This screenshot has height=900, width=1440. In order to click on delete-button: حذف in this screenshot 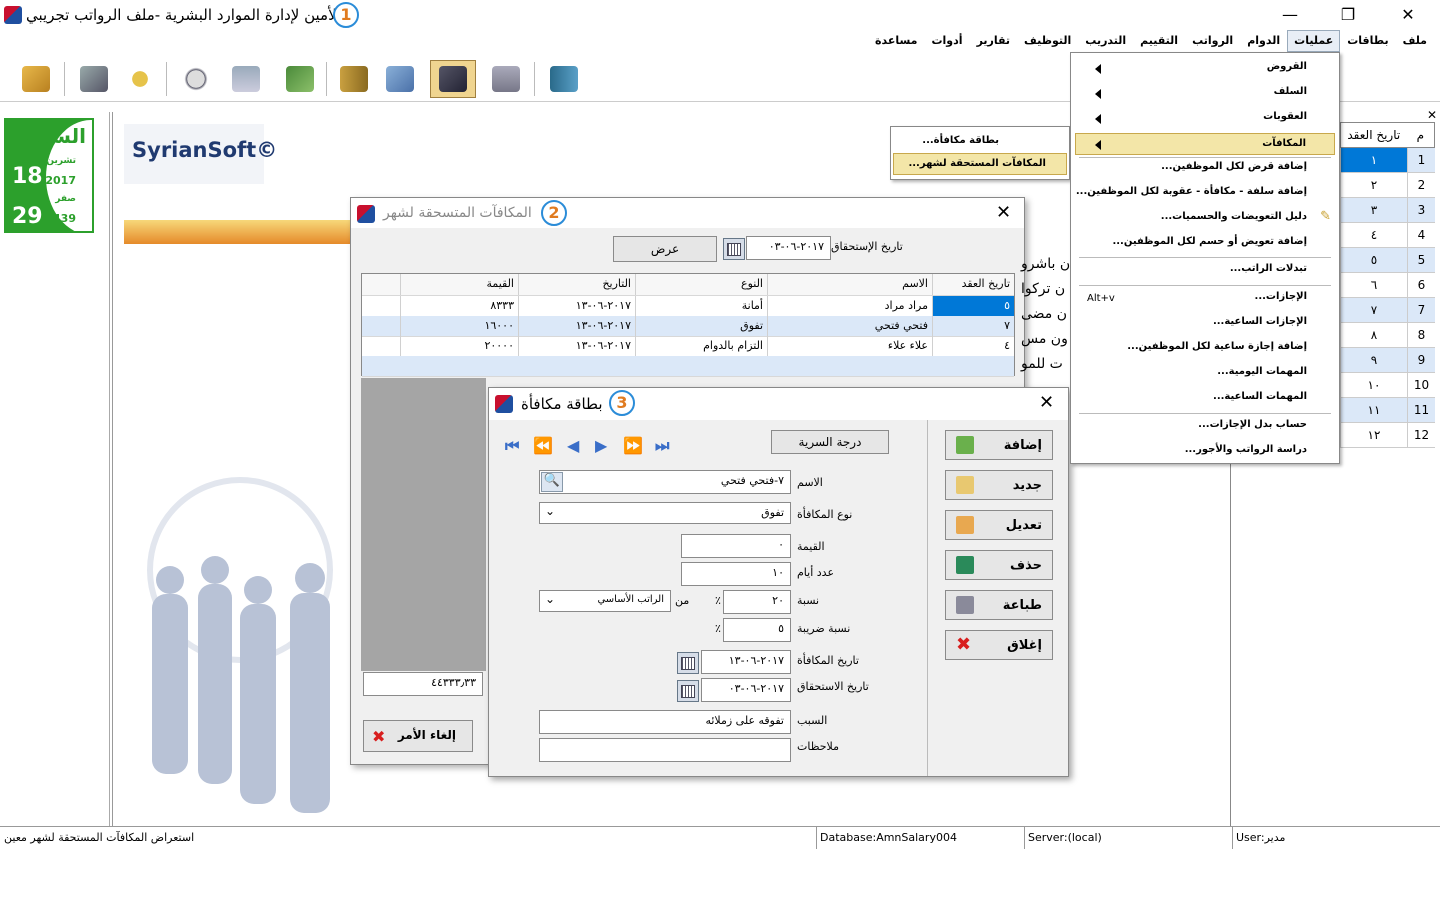, I will do `click(999, 565)`.